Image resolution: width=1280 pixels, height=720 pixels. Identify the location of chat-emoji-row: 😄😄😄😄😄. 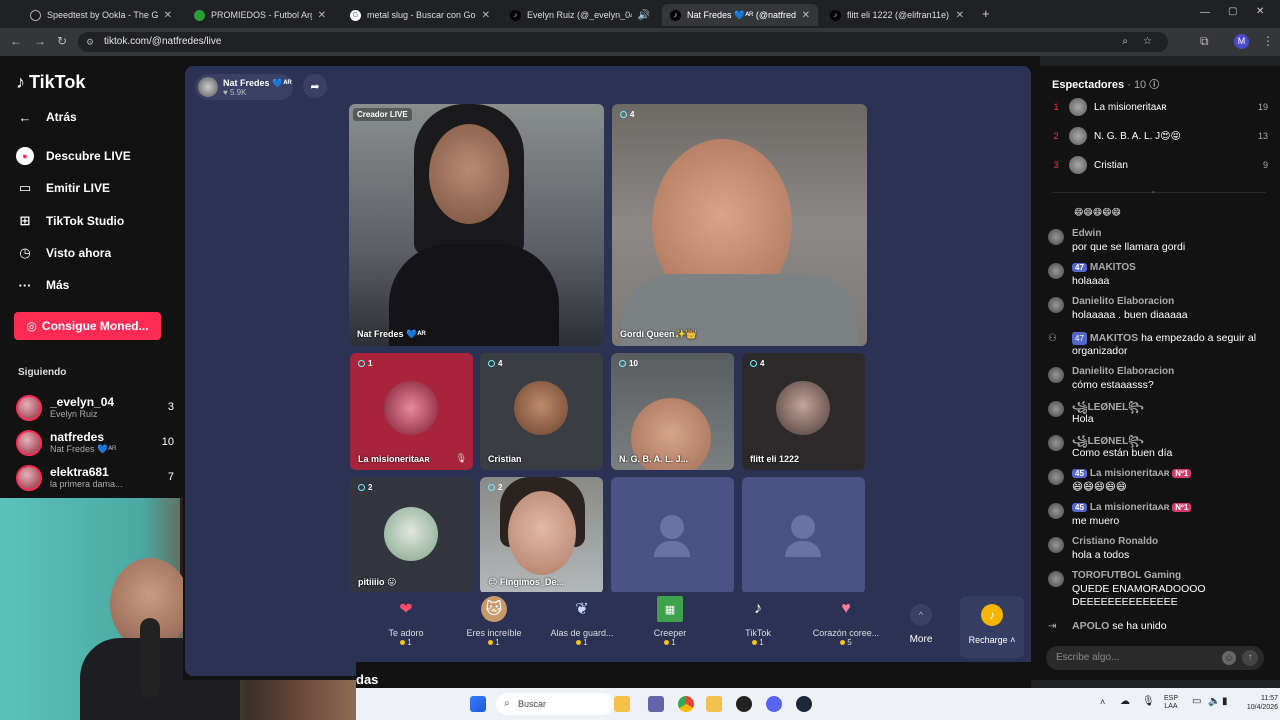
(1097, 212).